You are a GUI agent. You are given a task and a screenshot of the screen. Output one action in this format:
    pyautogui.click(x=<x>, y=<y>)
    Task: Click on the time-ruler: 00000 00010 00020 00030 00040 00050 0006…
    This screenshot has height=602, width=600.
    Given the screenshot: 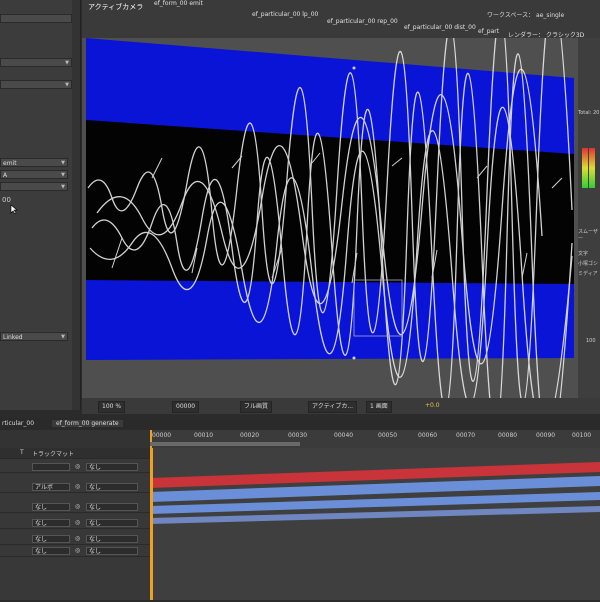 What is the action you would take?
    pyautogui.click(x=375, y=439)
    